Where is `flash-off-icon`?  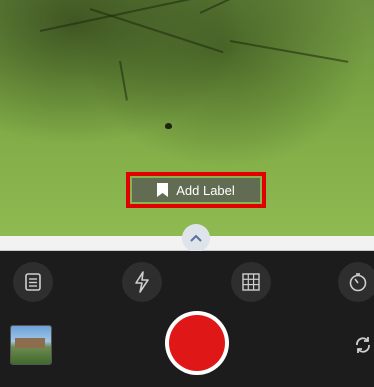 flash-off-icon is located at coordinates (142, 282).